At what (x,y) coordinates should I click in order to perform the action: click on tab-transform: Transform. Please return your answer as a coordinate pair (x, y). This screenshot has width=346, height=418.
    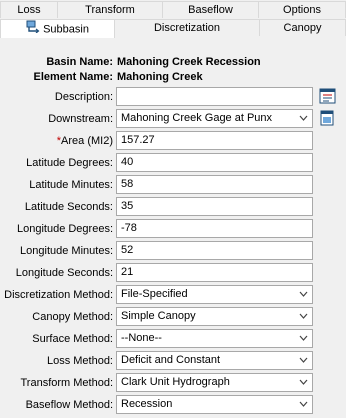
    Looking at the image, I should click on (110, 9).